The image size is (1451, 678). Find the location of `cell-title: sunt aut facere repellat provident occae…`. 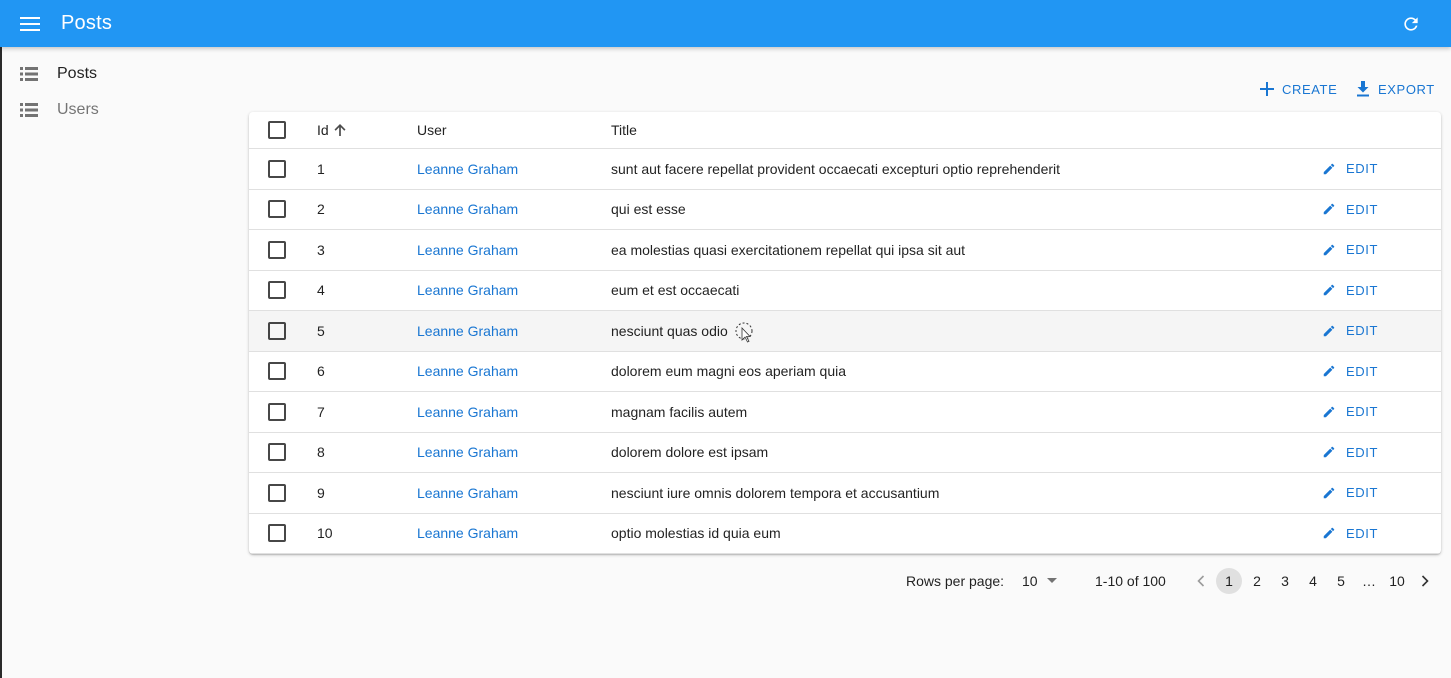

cell-title: sunt aut facere repellat provident occae… is located at coordinates (835, 169).